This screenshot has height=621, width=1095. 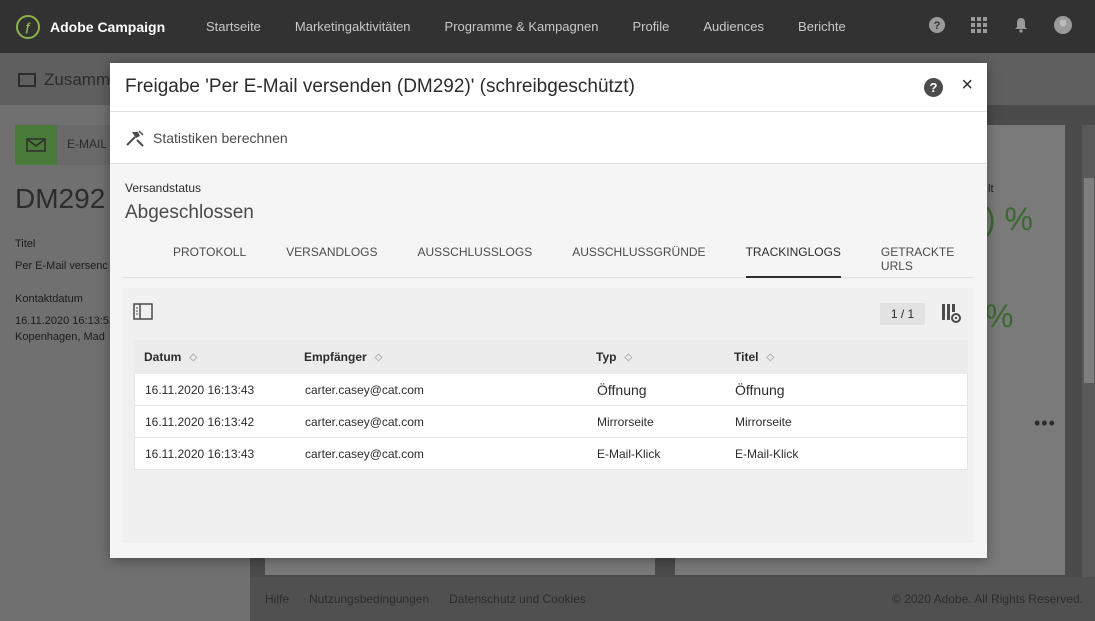 What do you see at coordinates (933, 87) in the screenshot?
I see `help-button: ?` at bounding box center [933, 87].